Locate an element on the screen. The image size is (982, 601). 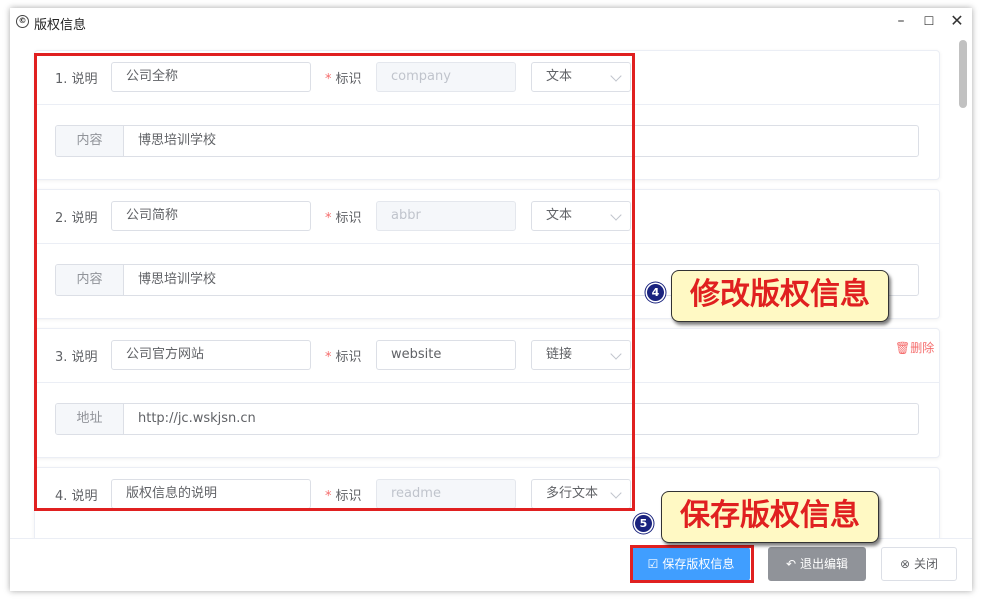
close-button: ⊗ 关闭 is located at coordinates (919, 564).